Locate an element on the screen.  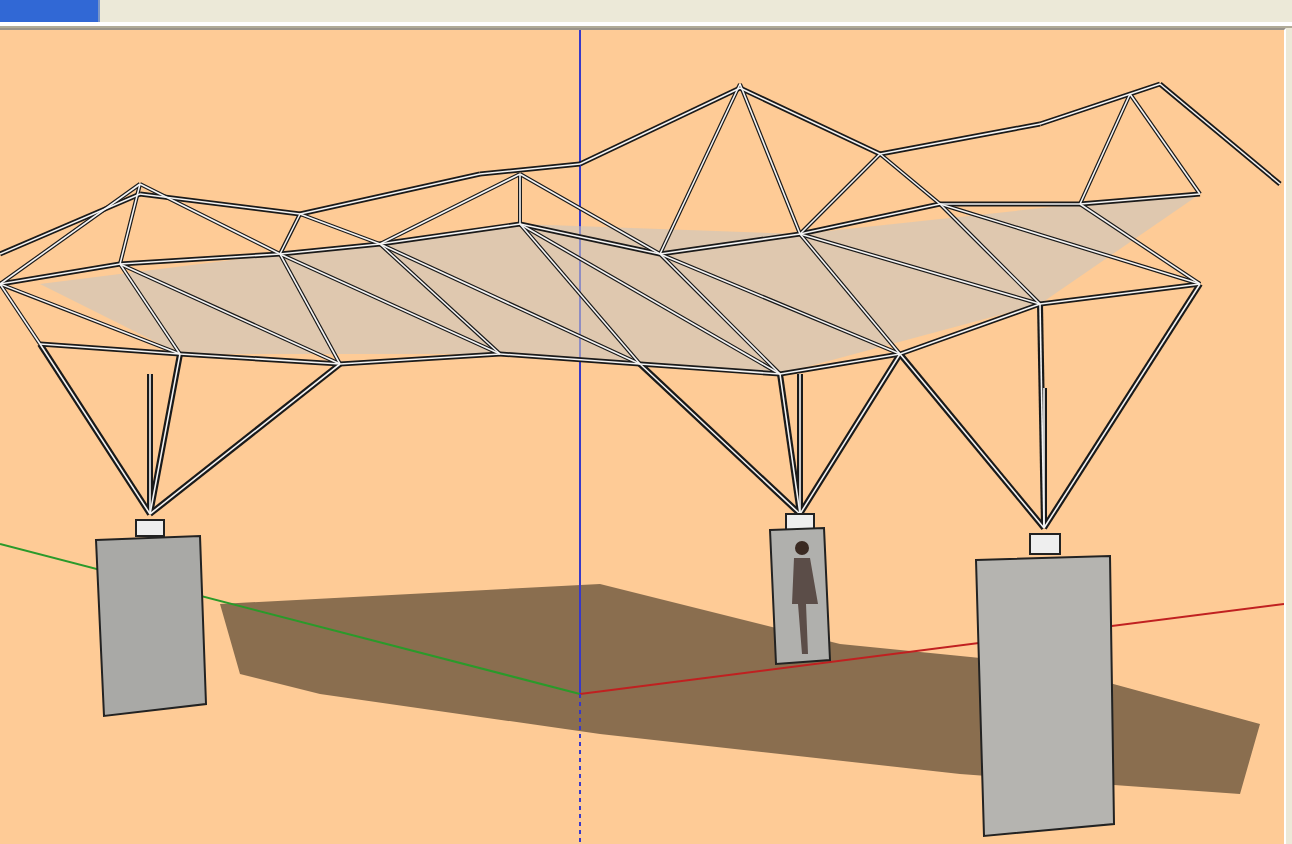
person-silhouette is located at coordinates (805, 597).